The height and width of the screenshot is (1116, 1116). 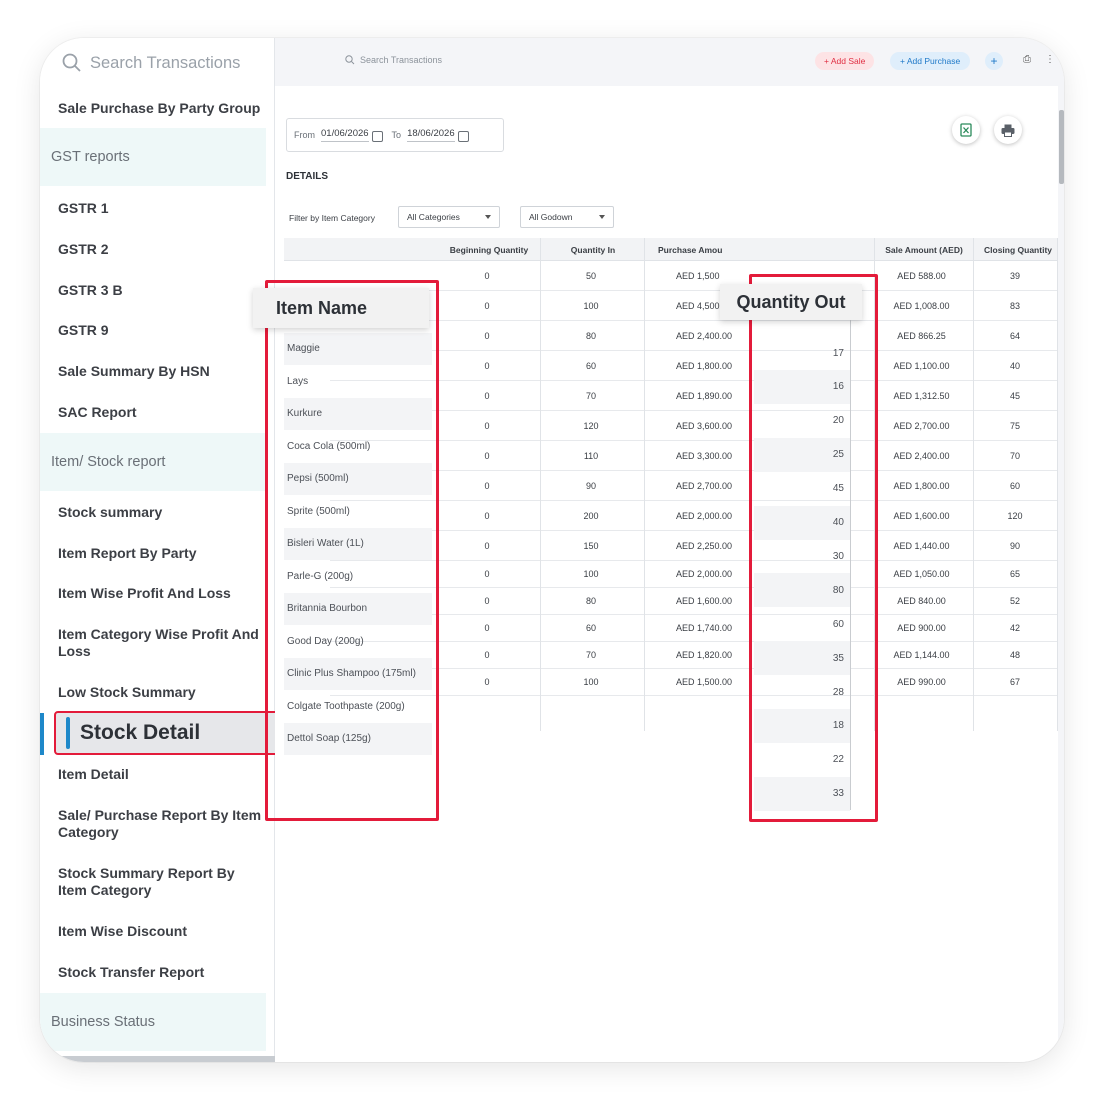 What do you see at coordinates (71, 62) in the screenshot?
I see `search-icon` at bounding box center [71, 62].